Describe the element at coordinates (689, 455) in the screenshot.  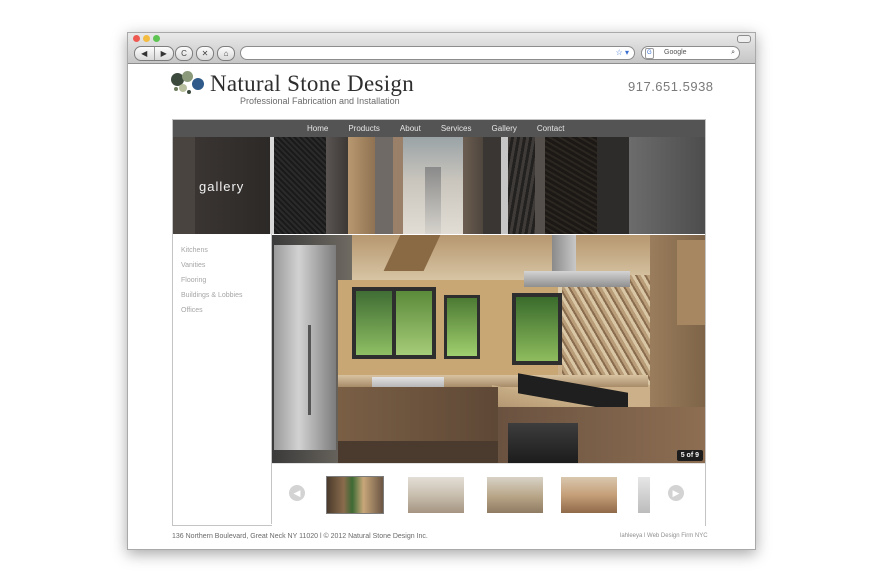
I see `photo-counter: 5 of 9` at that location.